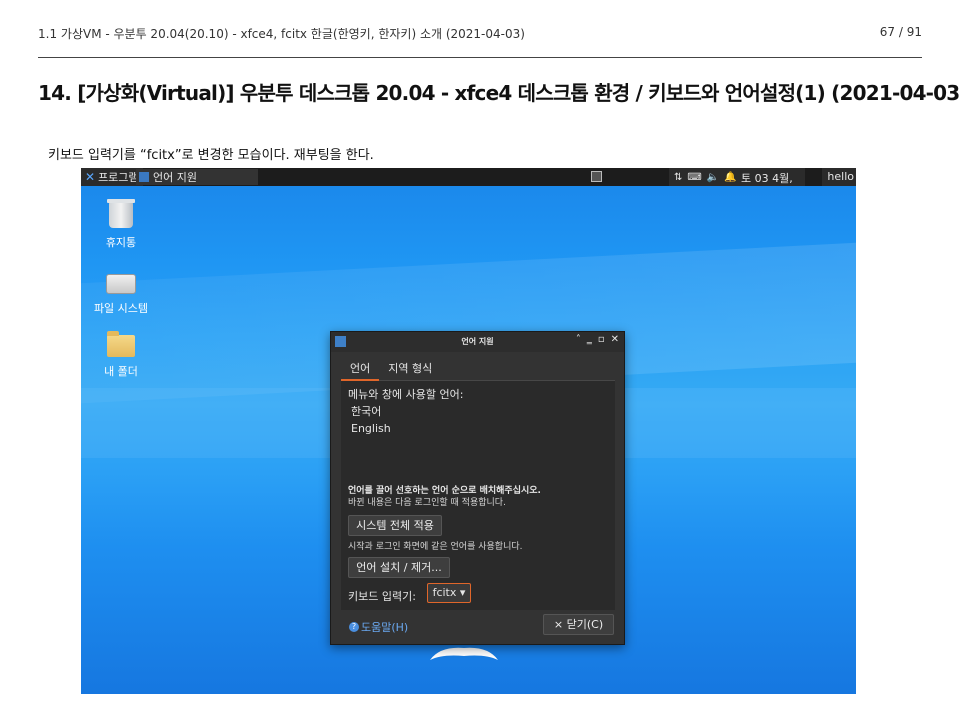  Describe the element at coordinates (144, 177) in the screenshot. I see `language-support-icon` at that location.